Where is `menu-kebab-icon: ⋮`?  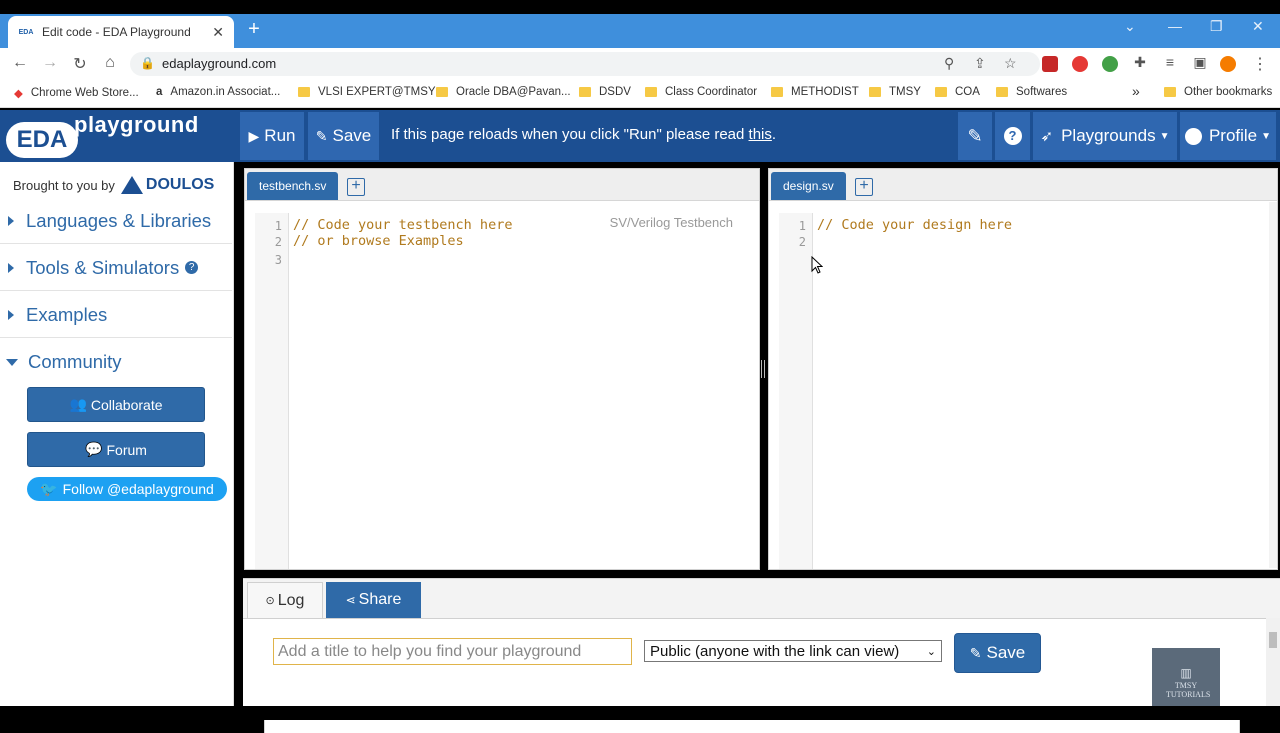
menu-kebab-icon: ⋮ is located at coordinates (1260, 64).